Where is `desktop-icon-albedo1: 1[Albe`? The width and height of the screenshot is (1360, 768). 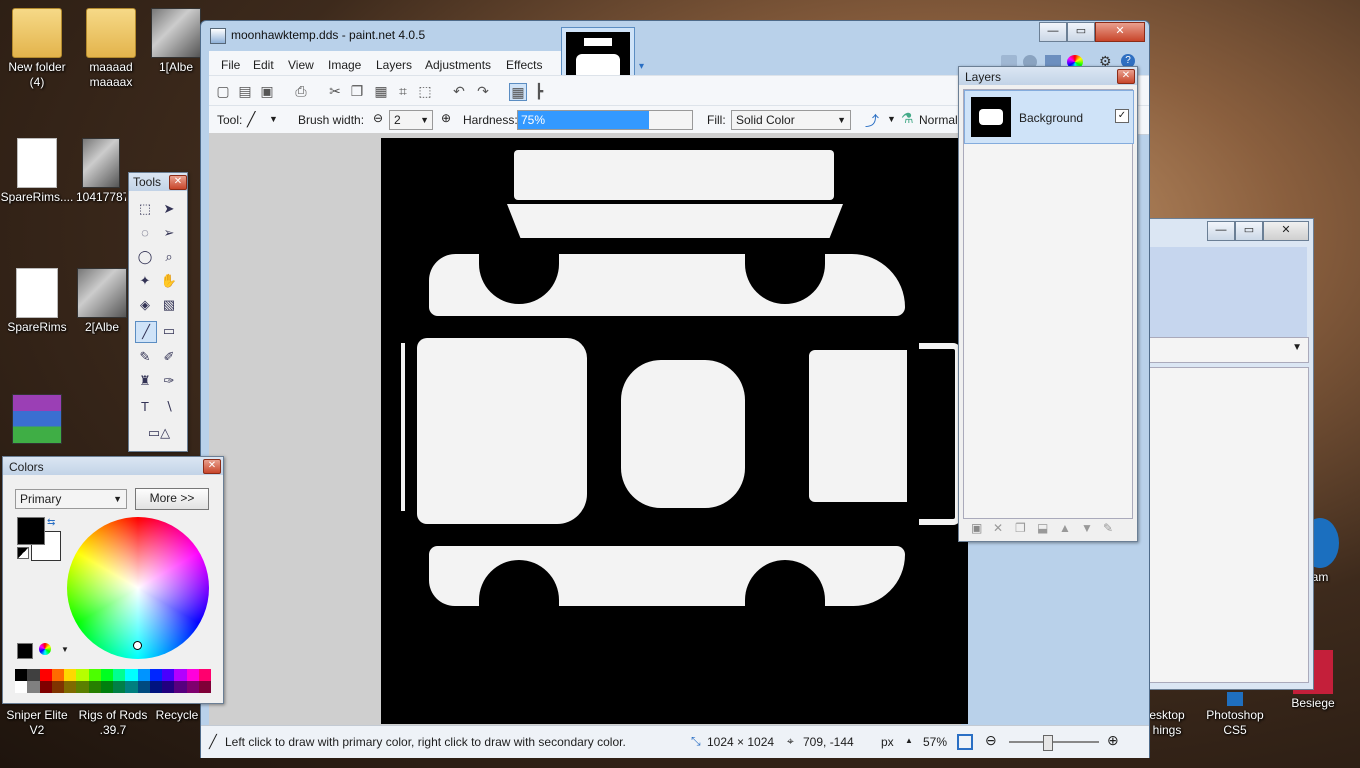 desktop-icon-albedo1: 1[Albe is located at coordinates (176, 41).